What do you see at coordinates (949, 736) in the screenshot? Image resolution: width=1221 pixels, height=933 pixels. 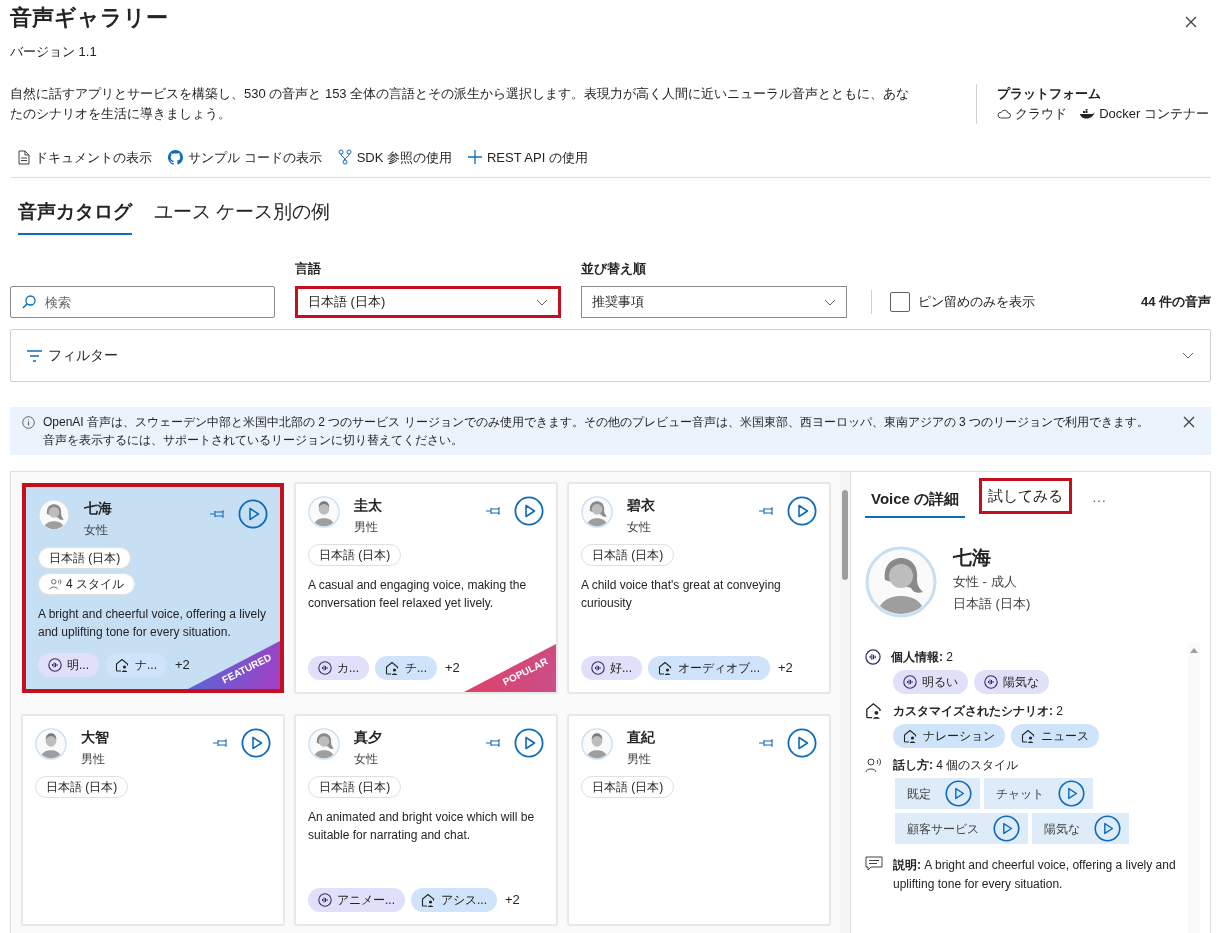 I see `scenario-tag: ナレーション` at bounding box center [949, 736].